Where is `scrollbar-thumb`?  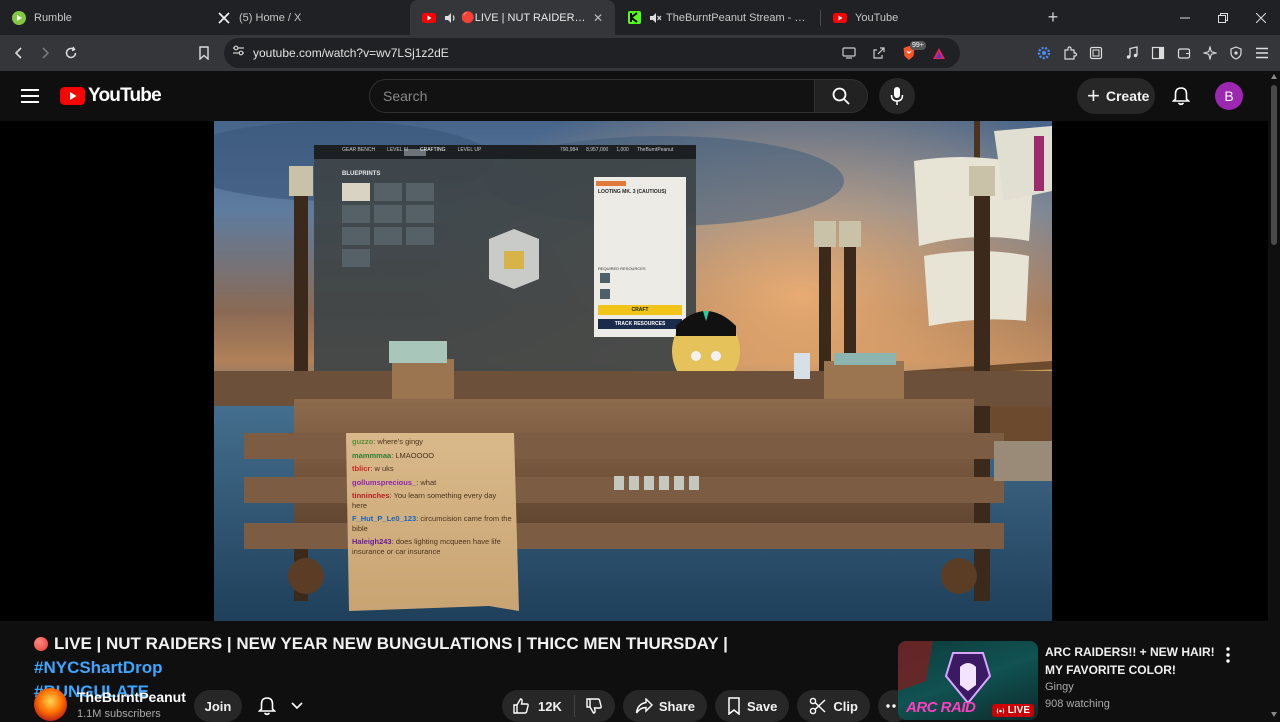 scrollbar-thumb is located at coordinates (1274, 165).